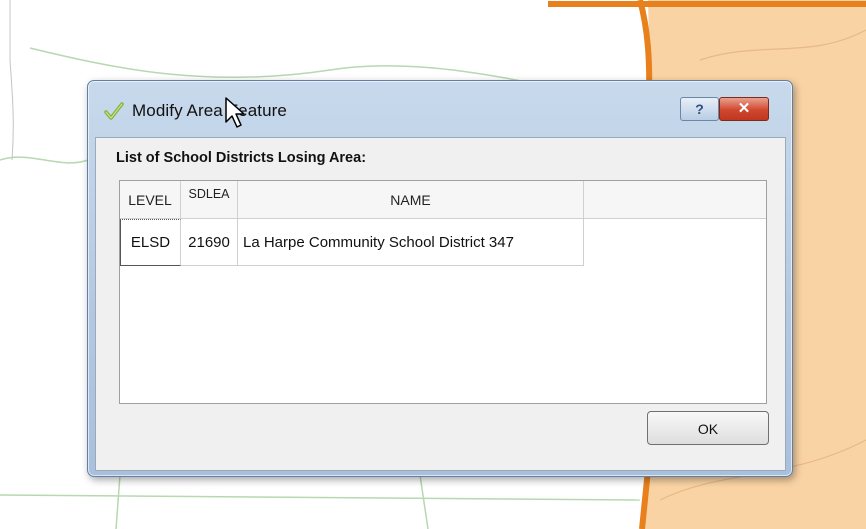  I want to click on checkmark-icon, so click(114, 111).